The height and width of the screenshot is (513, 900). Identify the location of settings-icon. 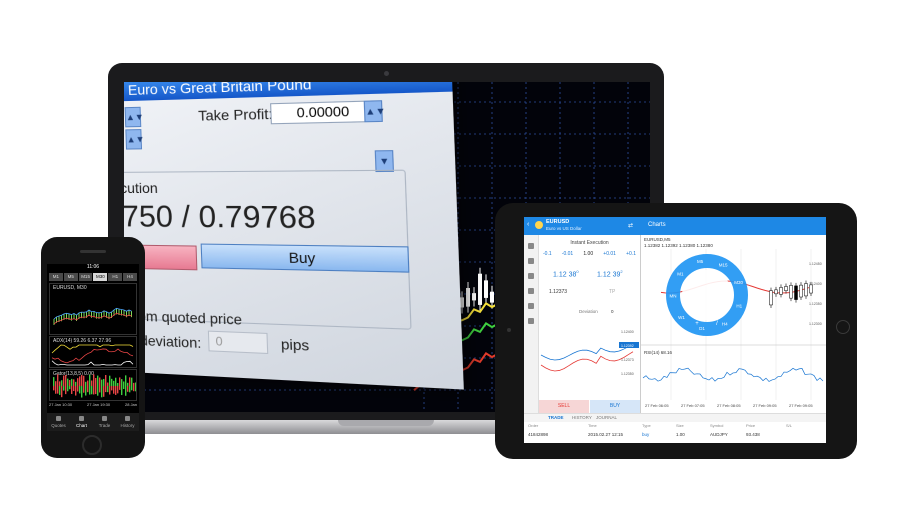
(531, 306).